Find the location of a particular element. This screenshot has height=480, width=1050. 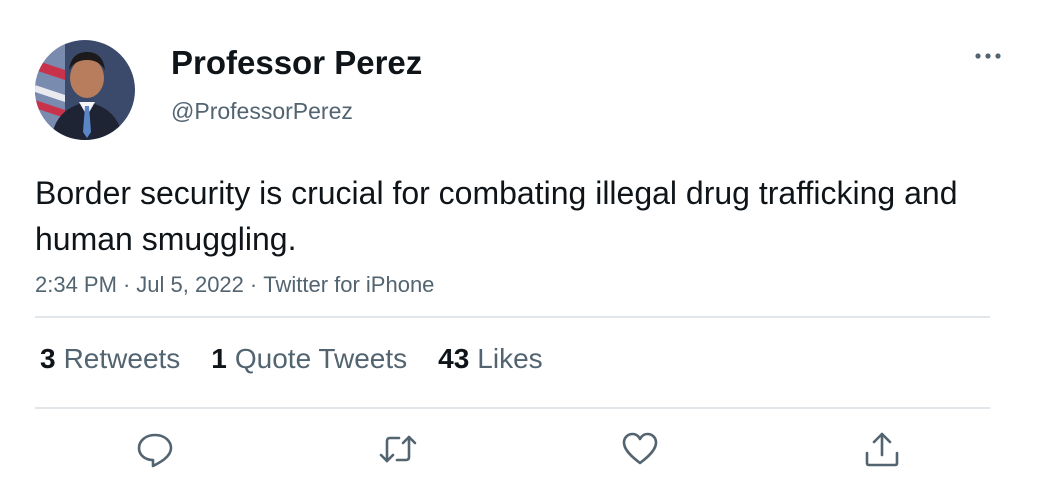

retweets-label: Retweets is located at coordinates (122, 358).